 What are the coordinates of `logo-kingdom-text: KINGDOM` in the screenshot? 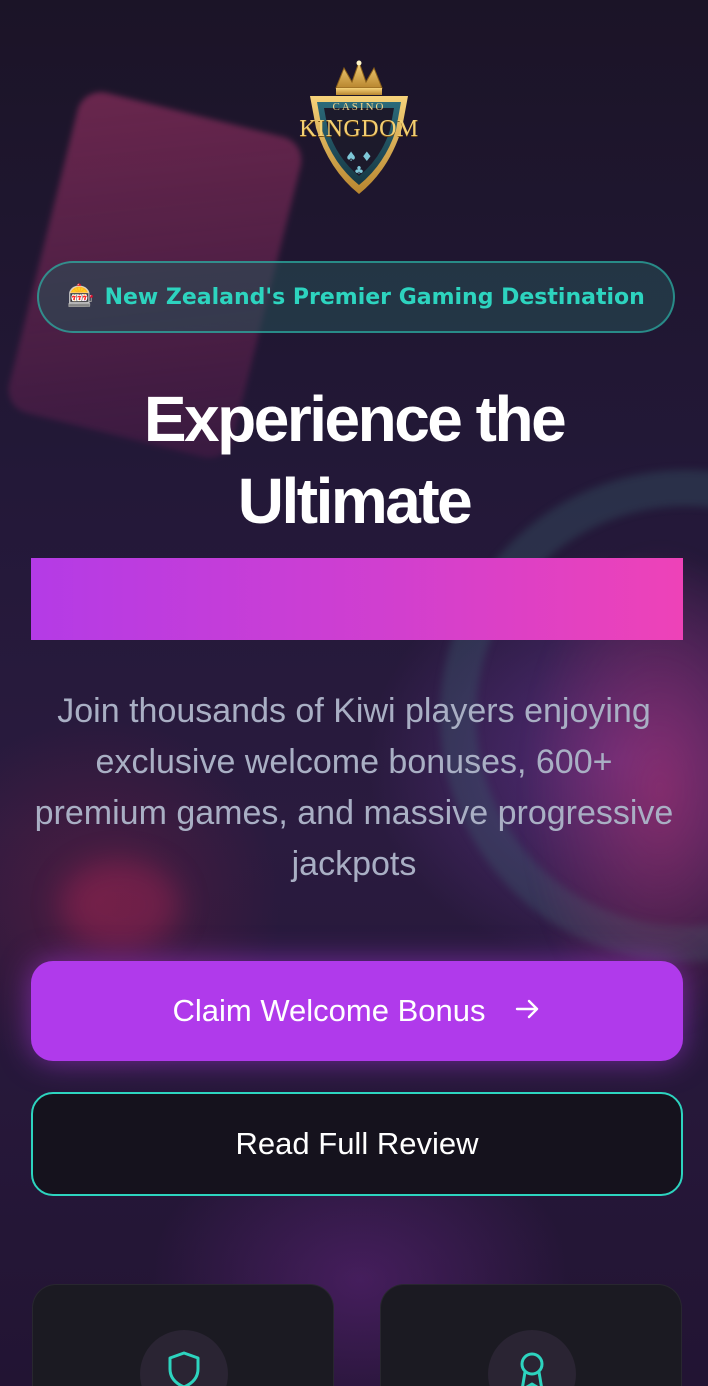 It's located at (359, 129).